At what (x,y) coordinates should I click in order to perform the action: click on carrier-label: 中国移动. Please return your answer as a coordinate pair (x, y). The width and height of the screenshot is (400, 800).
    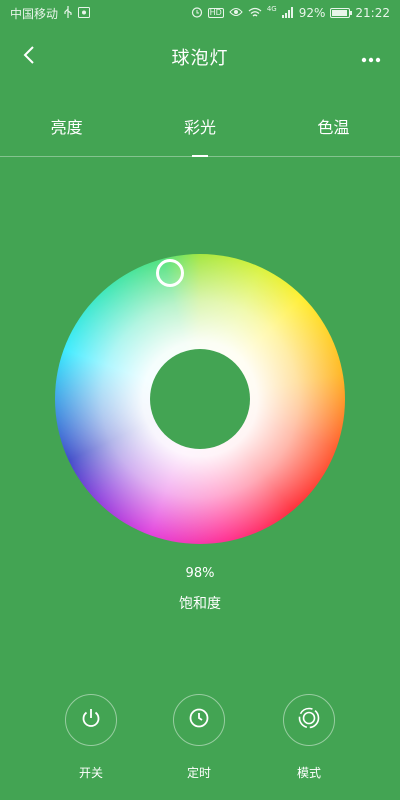
    Looking at the image, I should click on (34, 13).